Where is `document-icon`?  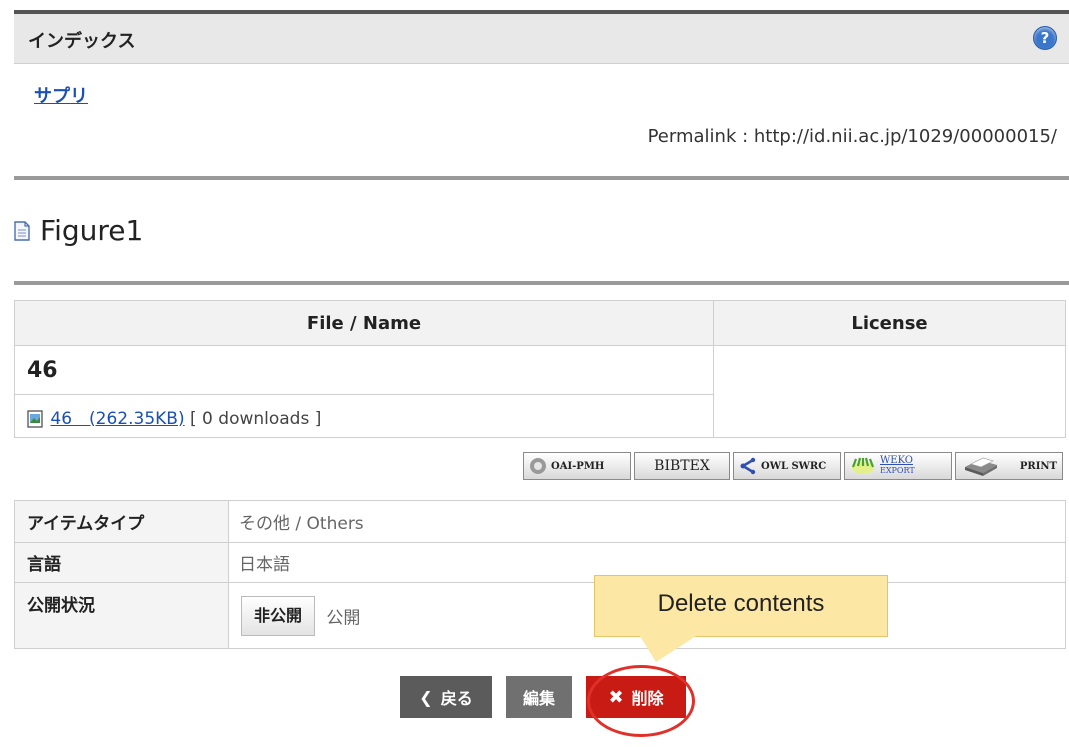
document-icon is located at coordinates (22, 231).